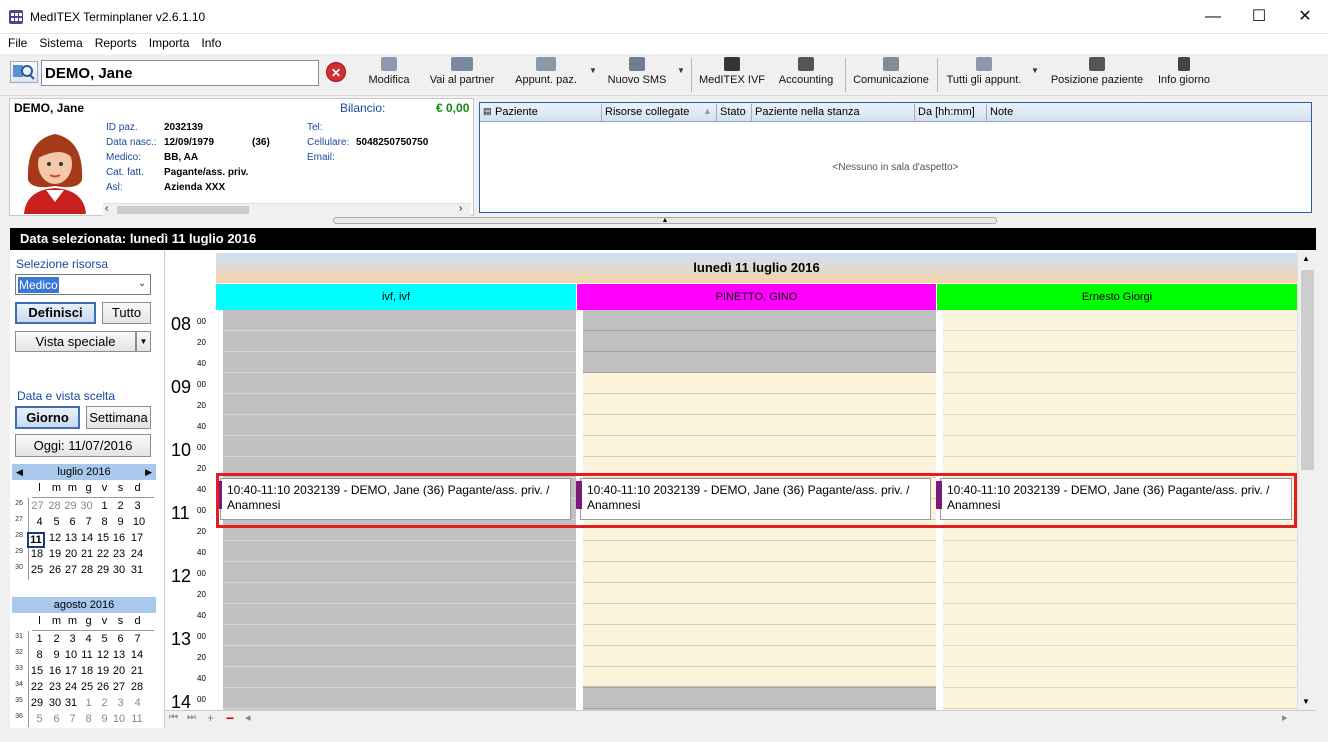  What do you see at coordinates (148, 472) in the screenshot?
I see `next-month-icon: ▶` at bounding box center [148, 472].